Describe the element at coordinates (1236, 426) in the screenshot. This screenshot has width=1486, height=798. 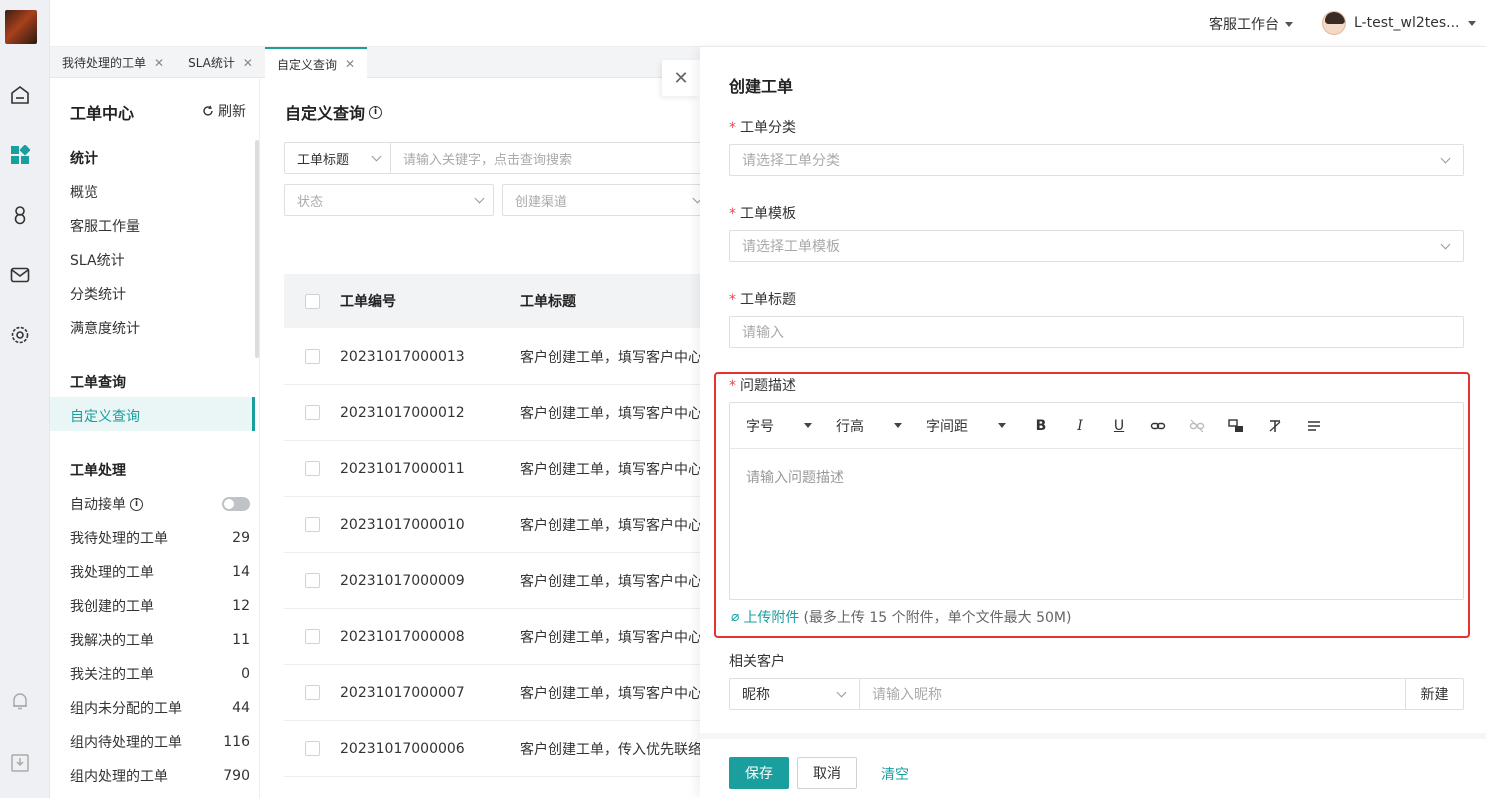
I see `quote-icon` at that location.